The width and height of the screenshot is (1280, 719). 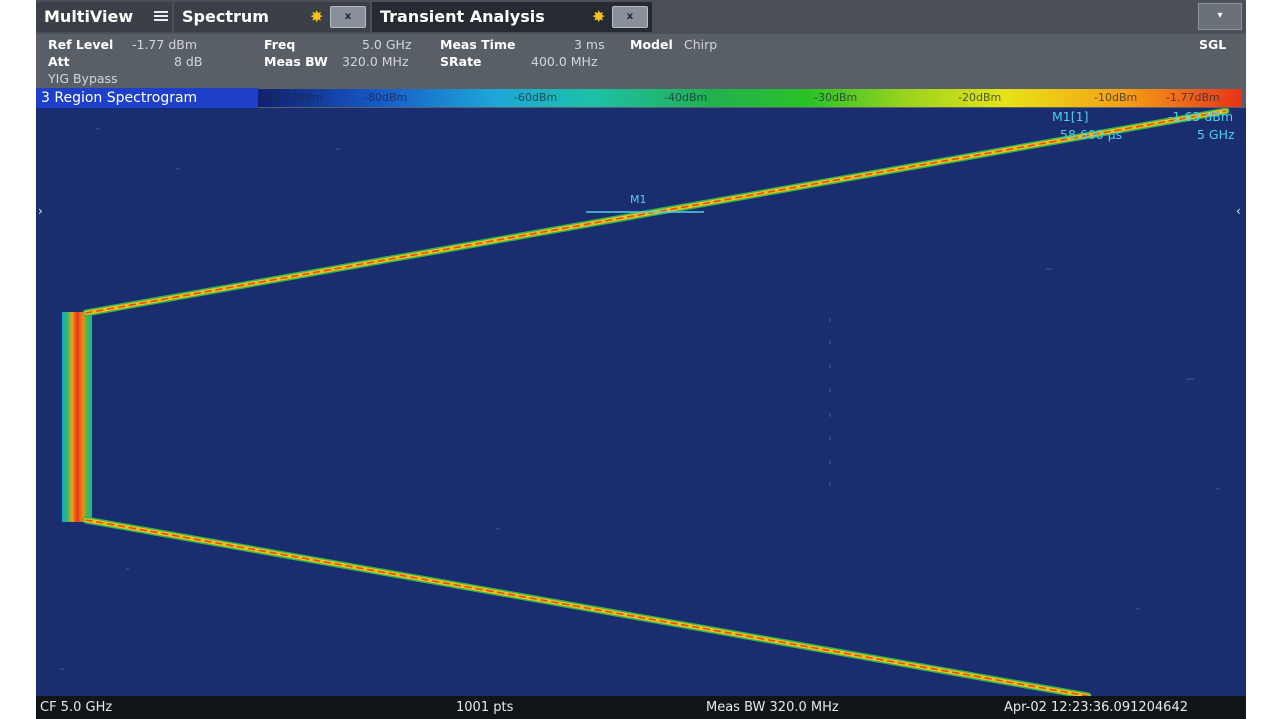 I want to click on marker-readout-freq: 5 GHz, so click(x=1216, y=134).